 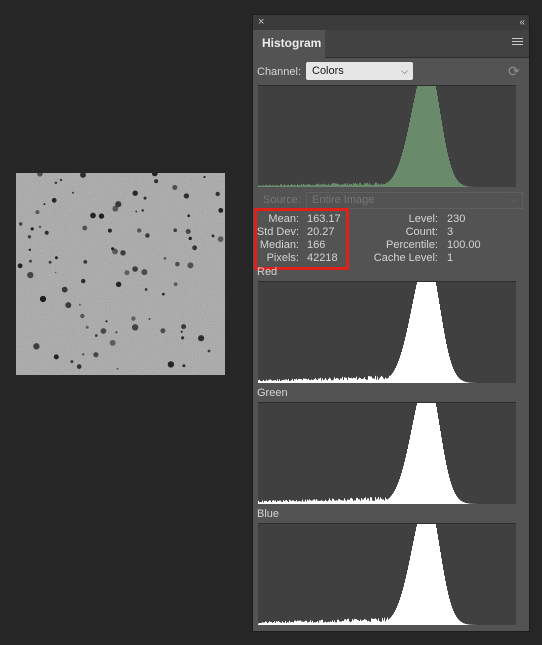 I want to click on cache-level-label: Cache Level:, so click(x=405, y=258).